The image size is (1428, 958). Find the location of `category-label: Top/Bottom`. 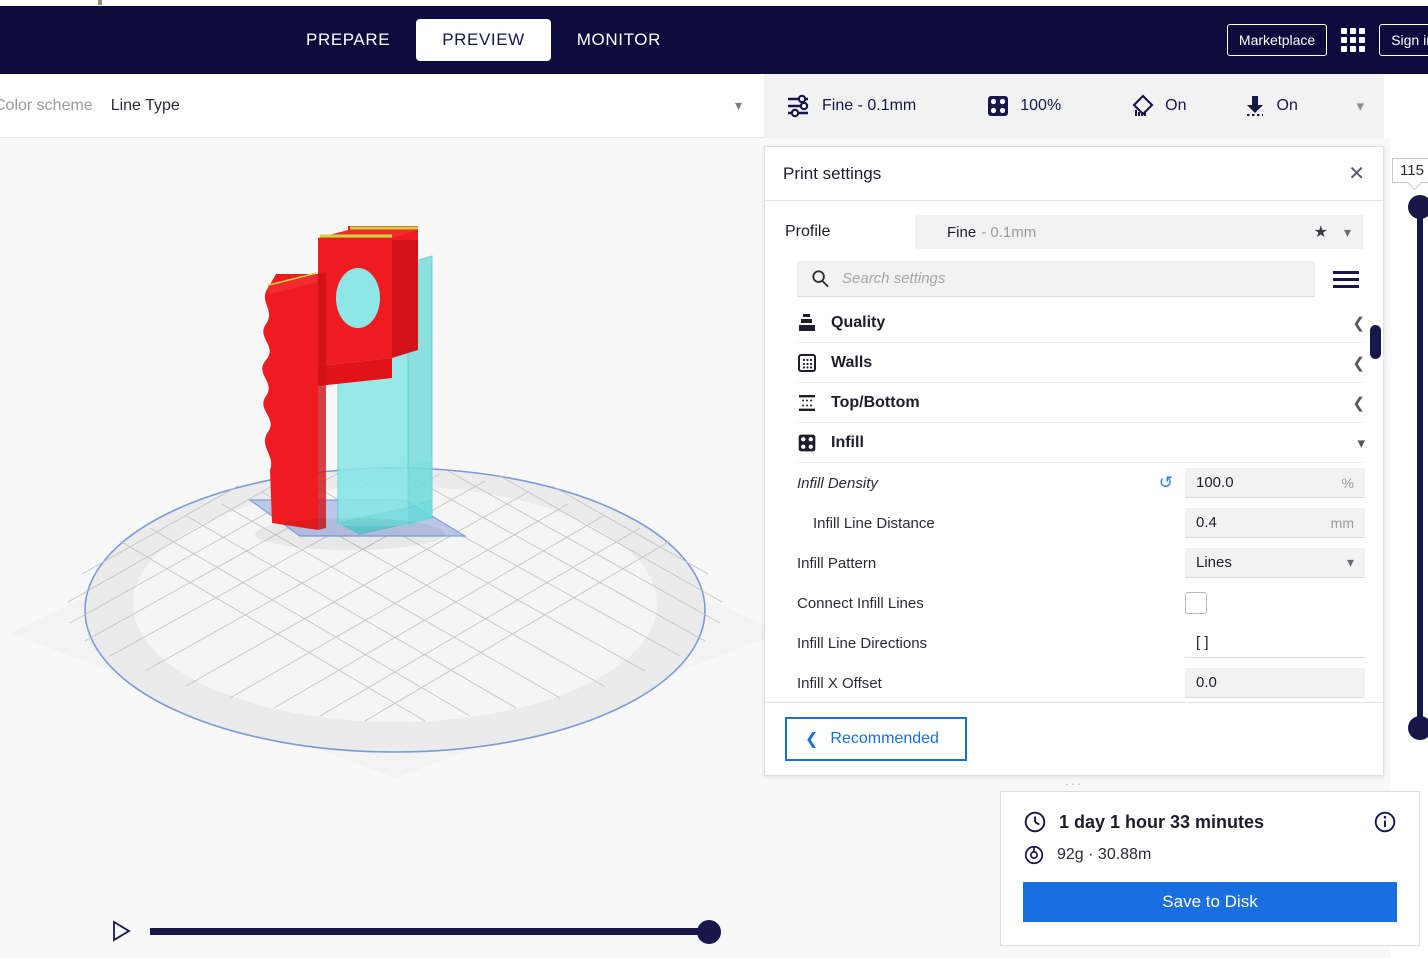

category-label: Top/Bottom is located at coordinates (875, 402).